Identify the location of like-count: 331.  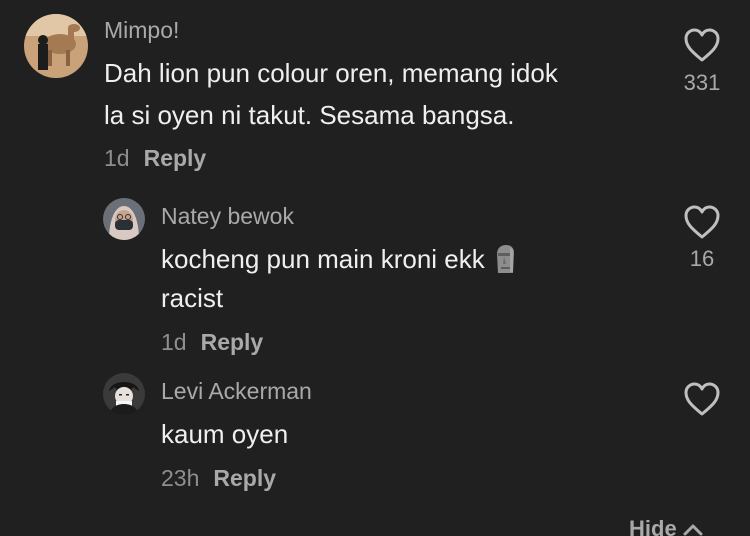
(702, 82).